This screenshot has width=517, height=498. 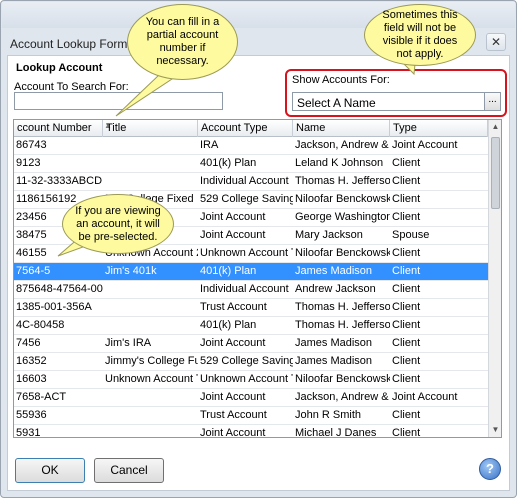 What do you see at coordinates (328, 415) in the screenshot?
I see `table-cell: John R Smith` at bounding box center [328, 415].